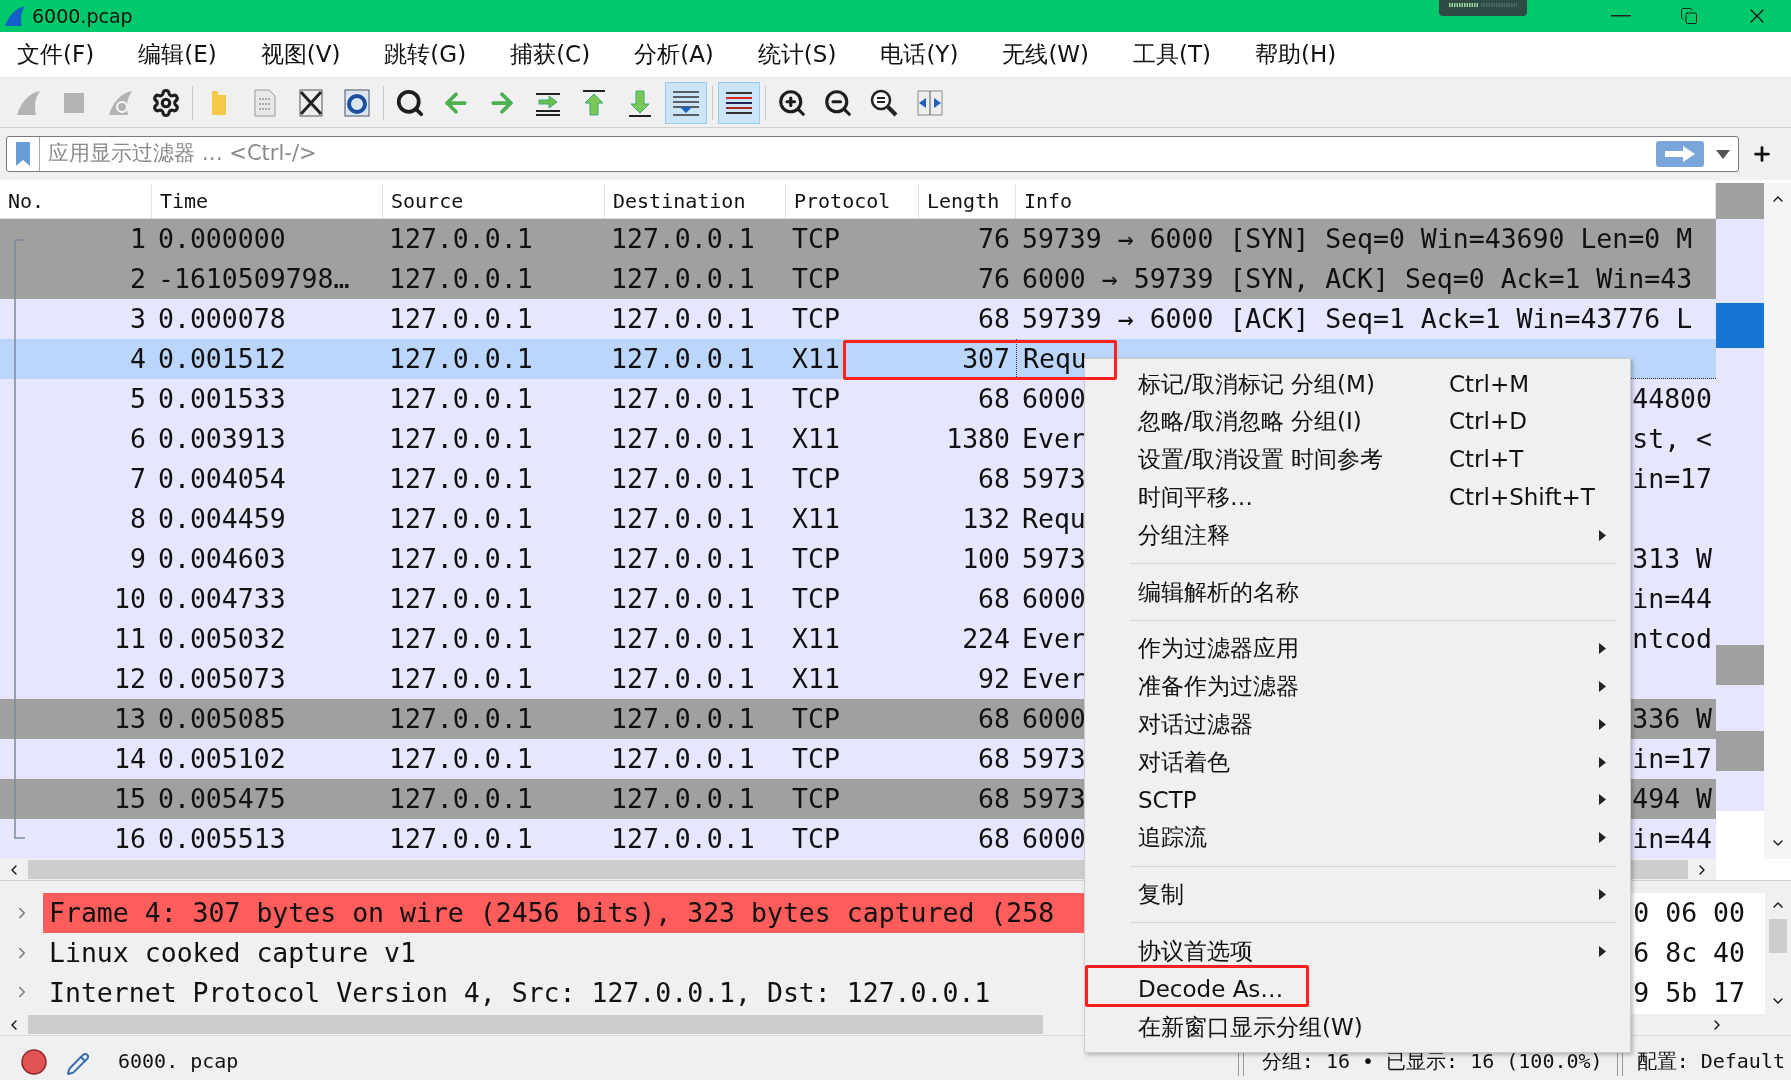 Image resolution: width=1791 pixels, height=1080 pixels. Describe the element at coordinates (1054, 639) in the screenshot. I see `table-cell-text: Ever` at that location.